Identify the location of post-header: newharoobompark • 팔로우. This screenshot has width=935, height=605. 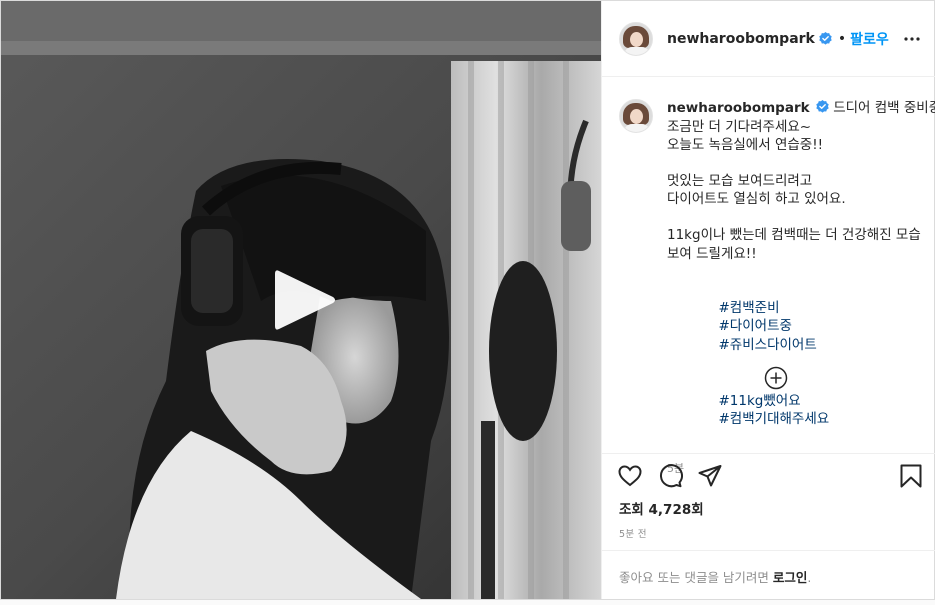
(768, 39).